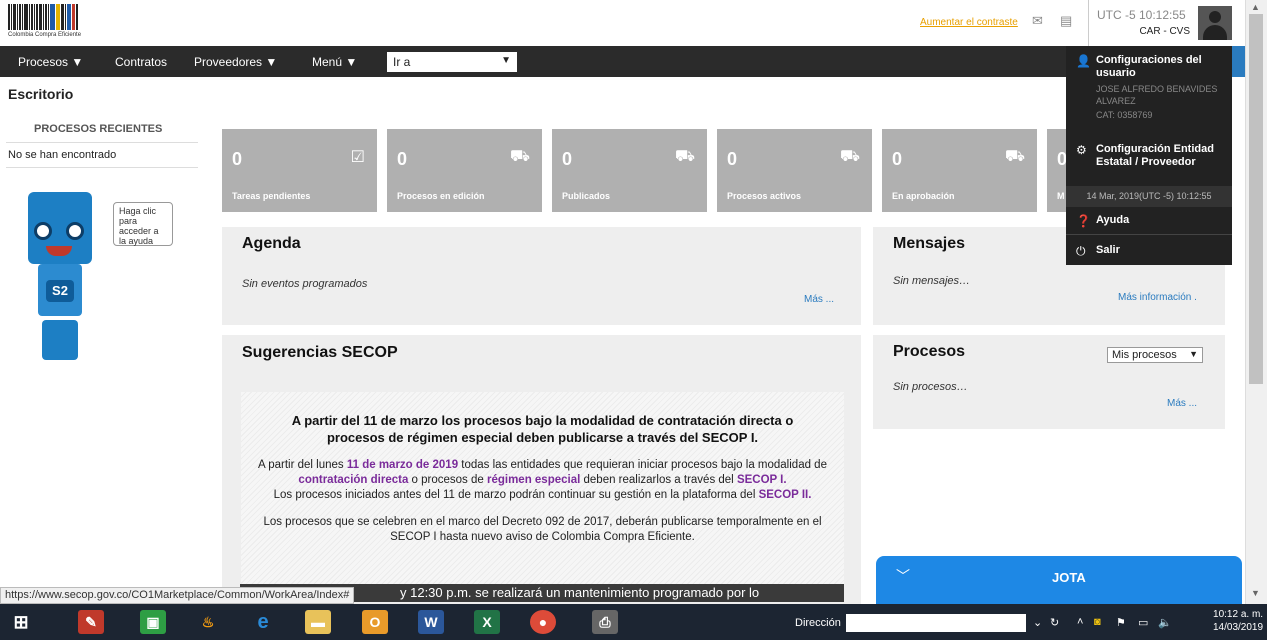 Image resolution: width=1267 pixels, height=640 pixels. I want to click on address-bar-label: Dirección, so click(818, 623).